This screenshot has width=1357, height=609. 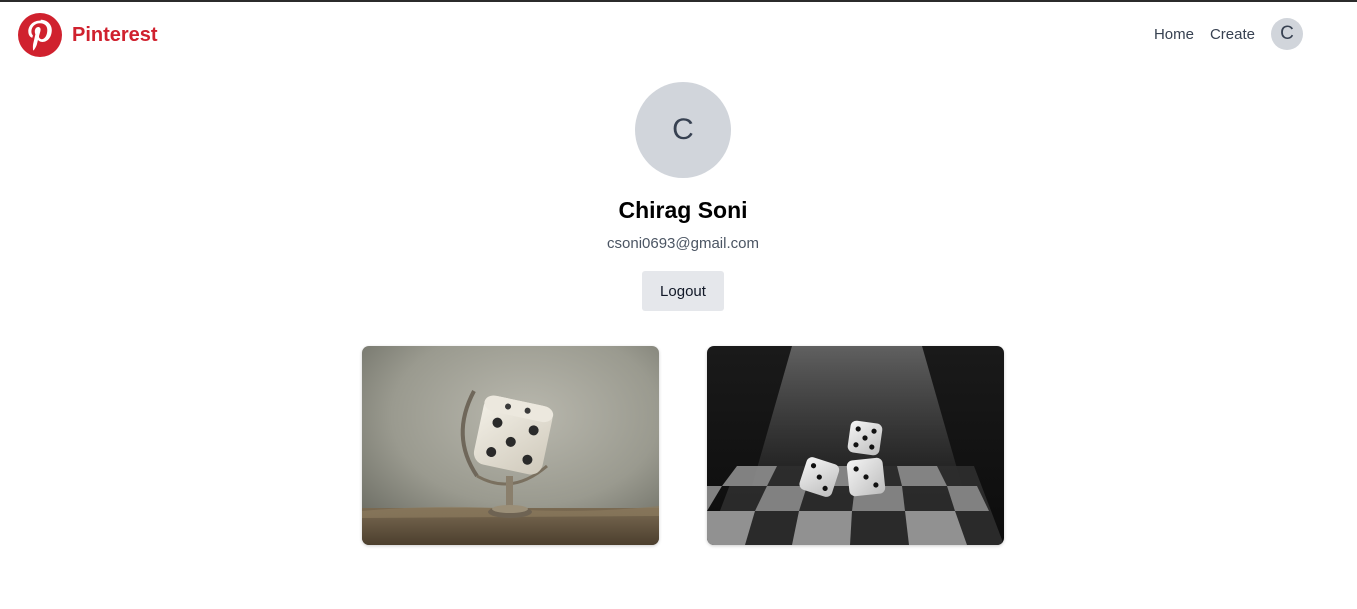 What do you see at coordinates (1232, 34) in the screenshot?
I see `nav-create-link: Create` at bounding box center [1232, 34].